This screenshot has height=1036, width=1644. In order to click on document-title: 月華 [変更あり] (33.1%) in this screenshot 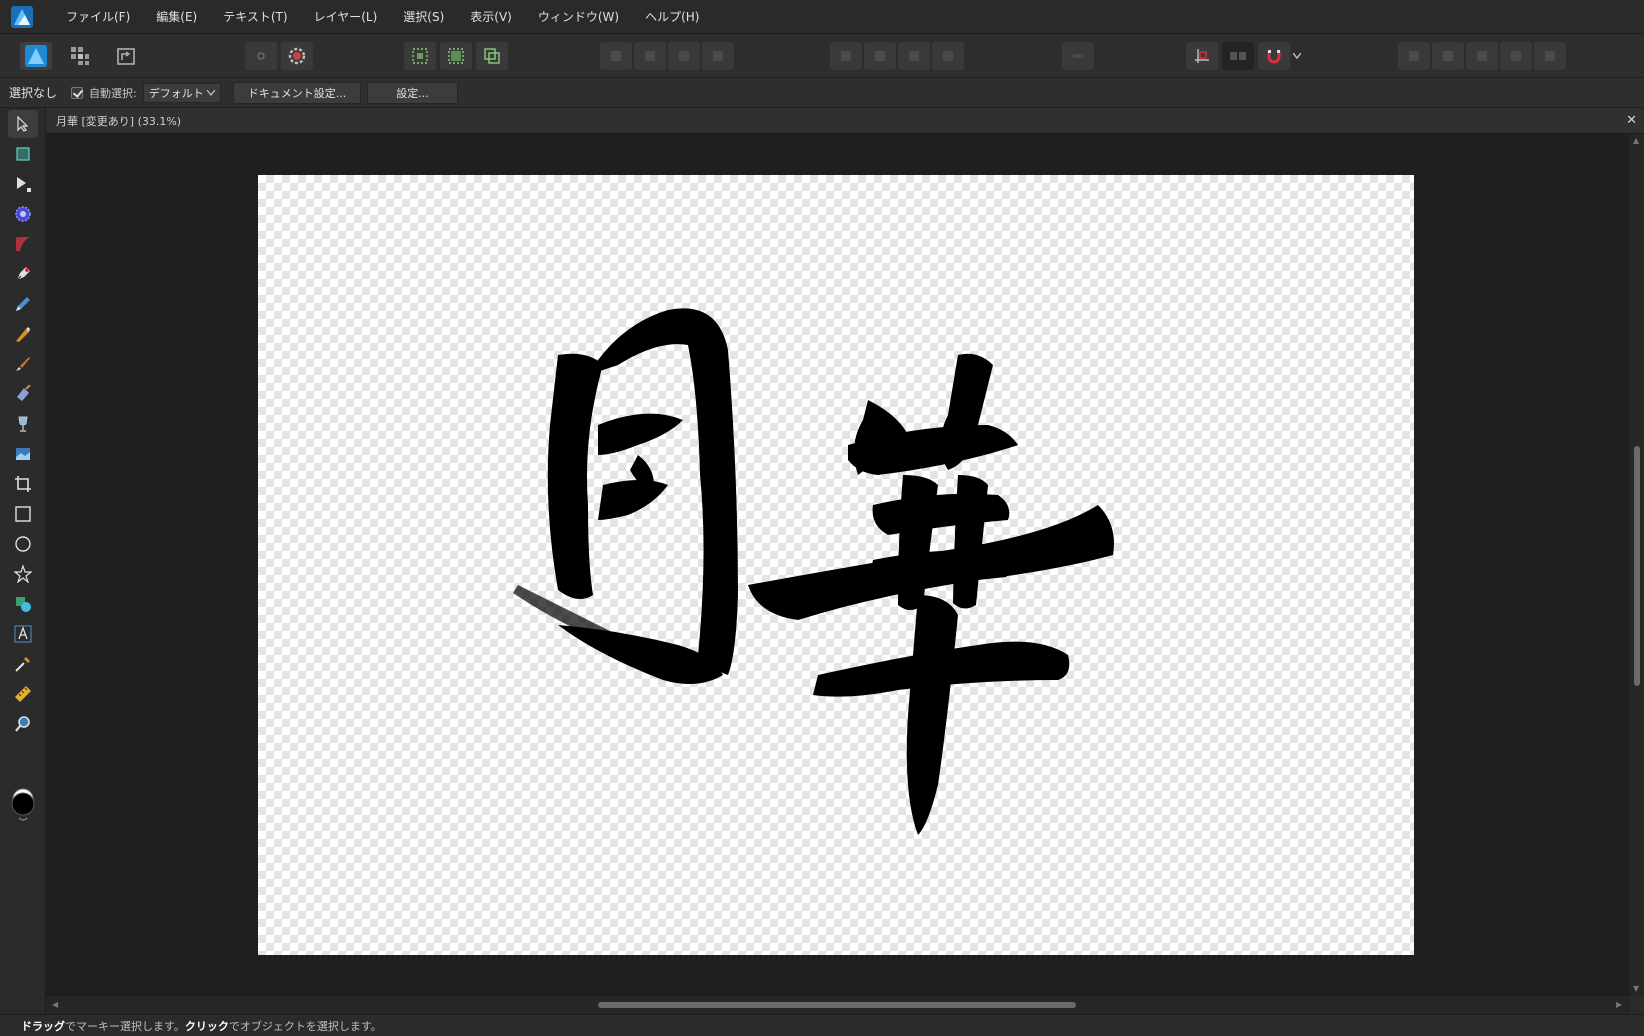, I will do `click(119, 121)`.